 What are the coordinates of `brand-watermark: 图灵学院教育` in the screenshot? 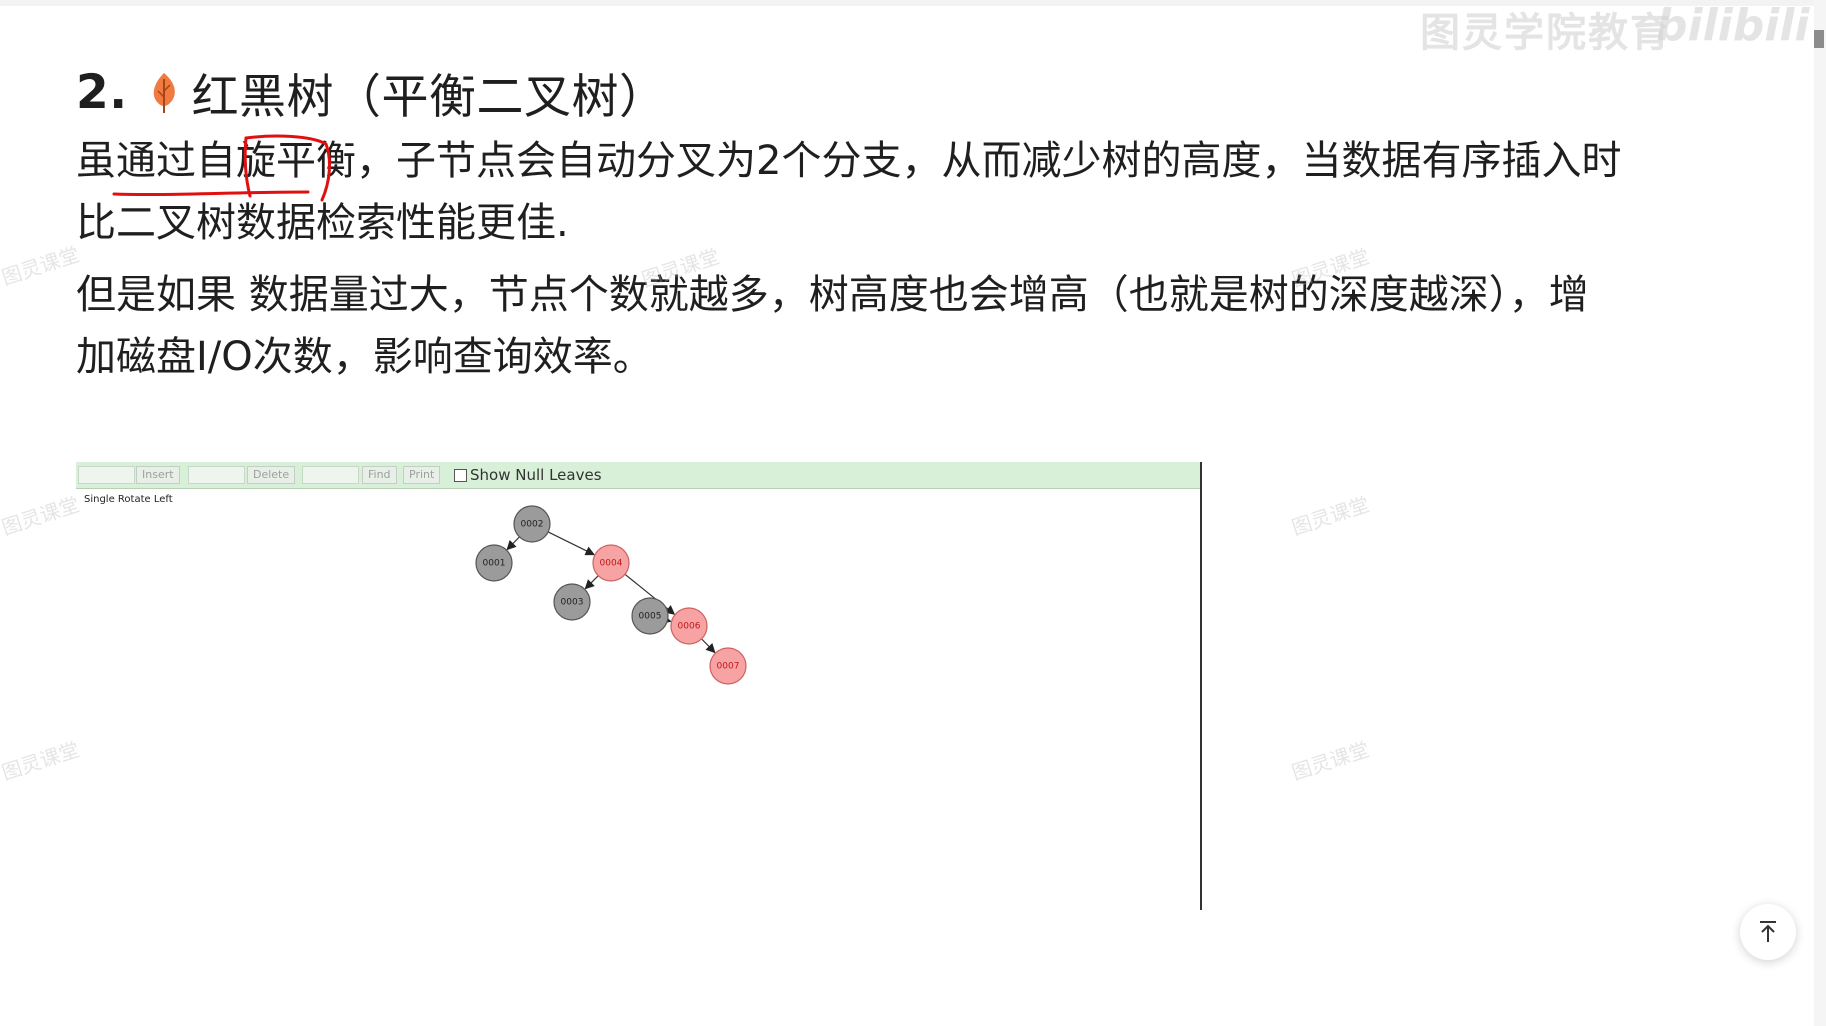 It's located at (1546, 33).